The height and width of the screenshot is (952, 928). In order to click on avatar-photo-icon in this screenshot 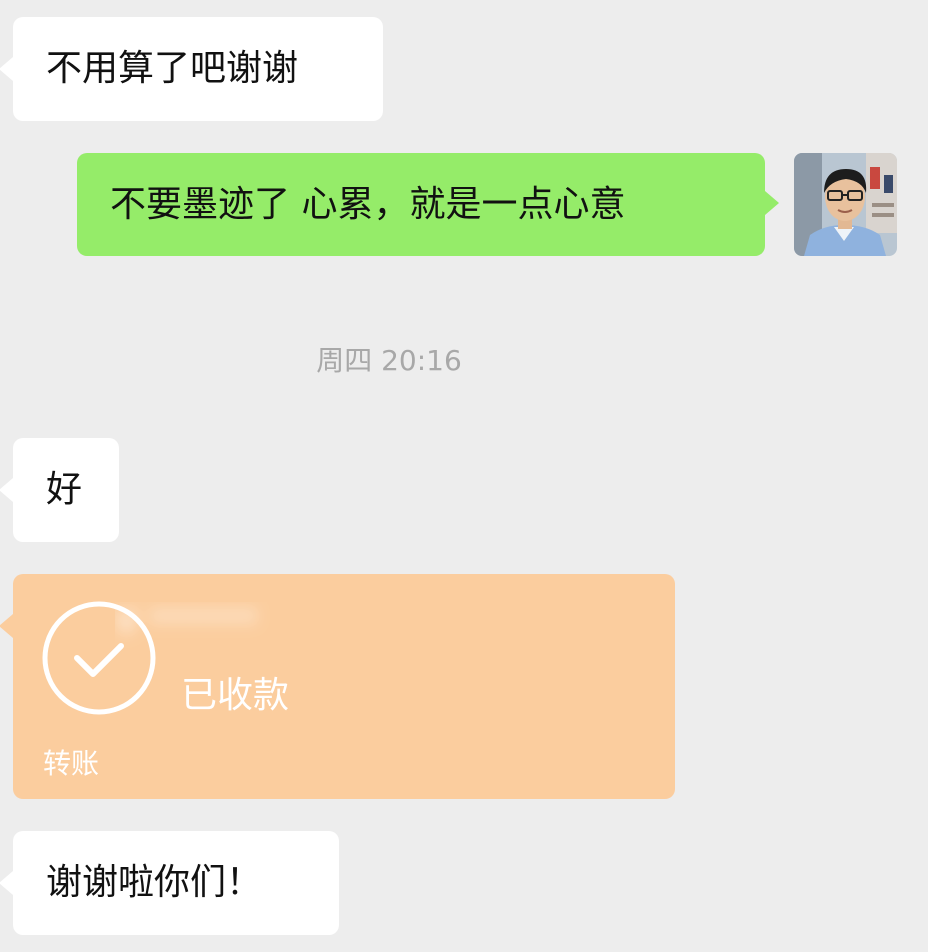, I will do `click(845, 204)`.